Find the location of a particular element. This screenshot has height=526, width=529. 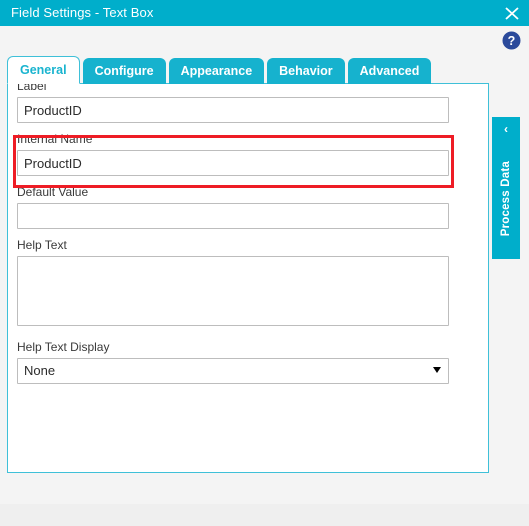

field-group-label: Label is located at coordinates (233, 101).